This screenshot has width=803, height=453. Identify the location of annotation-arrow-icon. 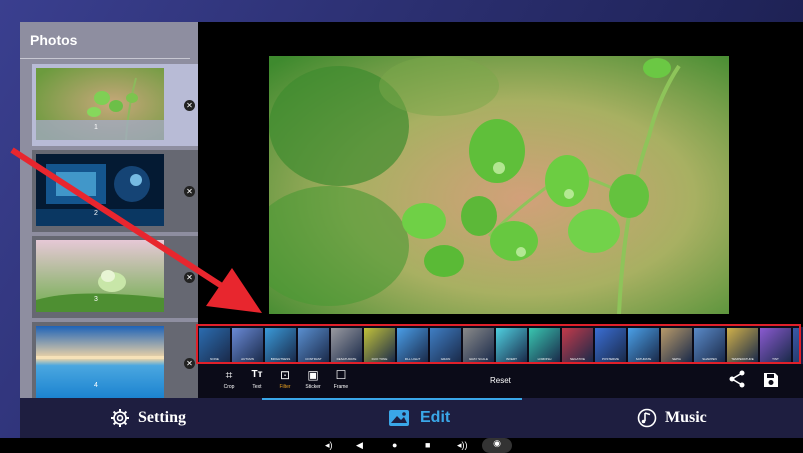
(136, 230).